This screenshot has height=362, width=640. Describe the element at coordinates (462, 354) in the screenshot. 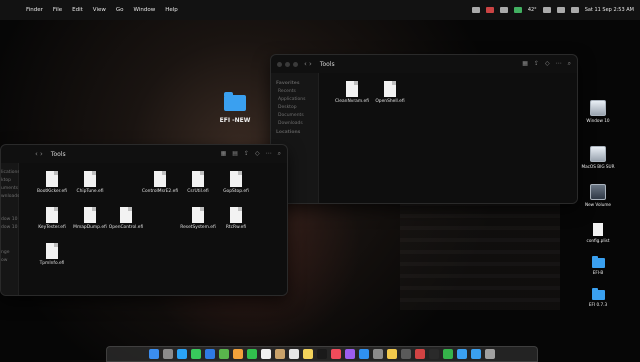

I see `dock-app-downloads` at that location.